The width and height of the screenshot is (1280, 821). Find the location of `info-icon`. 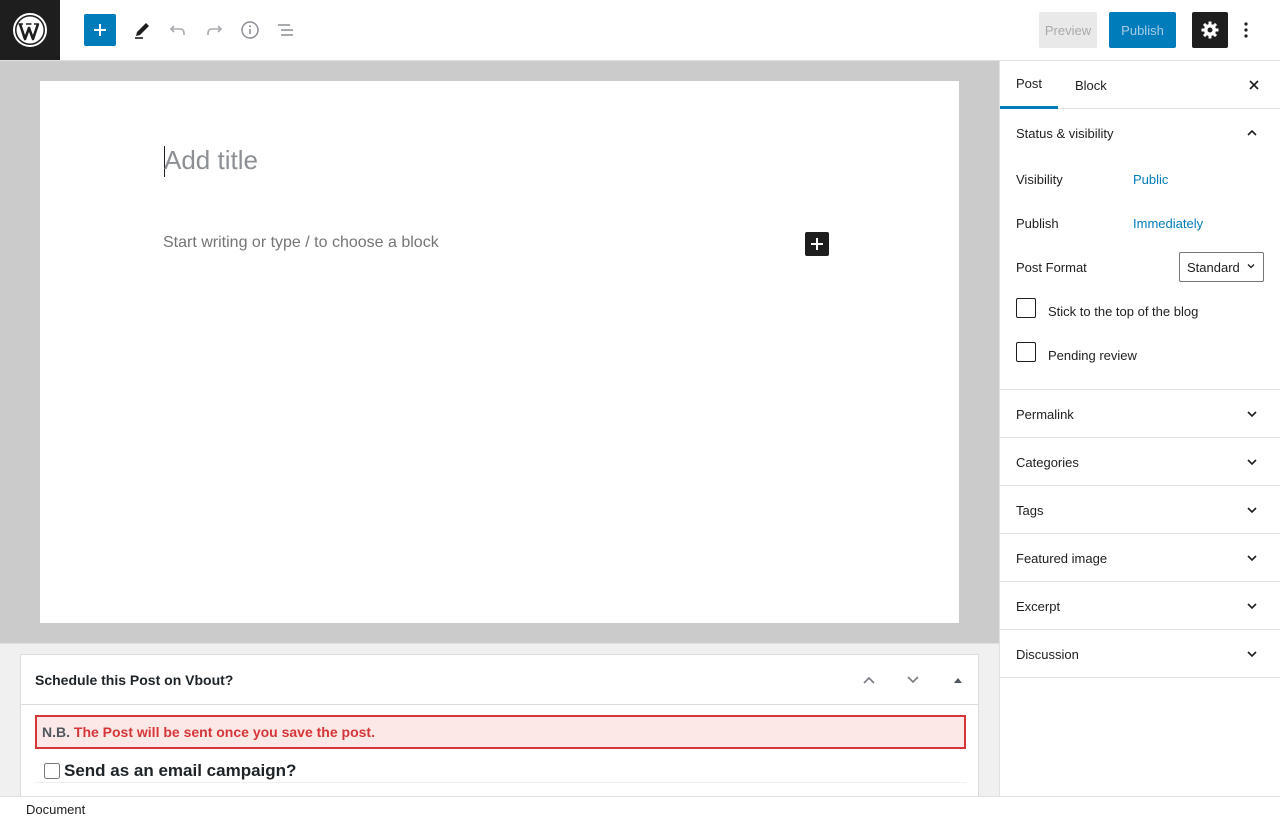

info-icon is located at coordinates (250, 30).